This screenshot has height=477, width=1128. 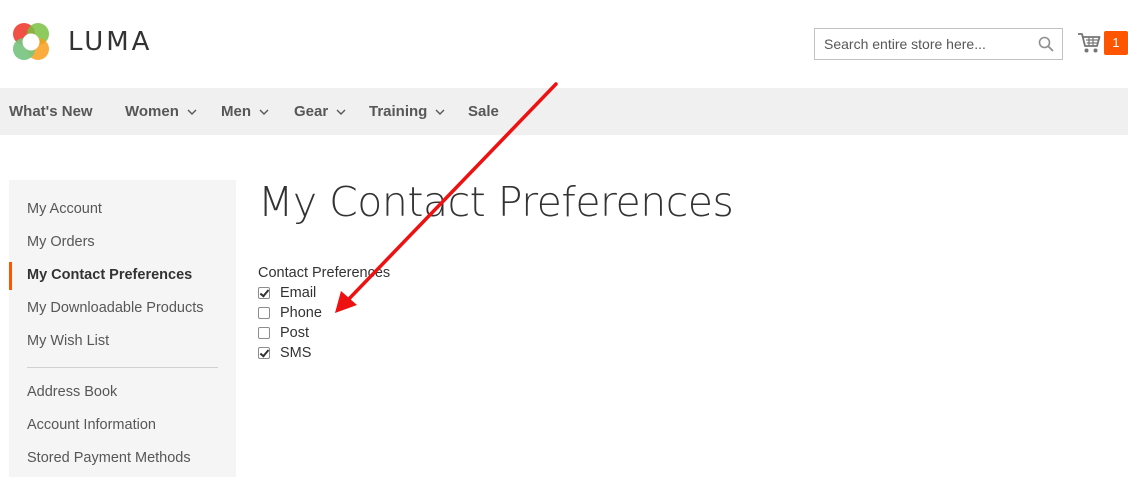 I want to click on cart-icon, so click(x=1089, y=43).